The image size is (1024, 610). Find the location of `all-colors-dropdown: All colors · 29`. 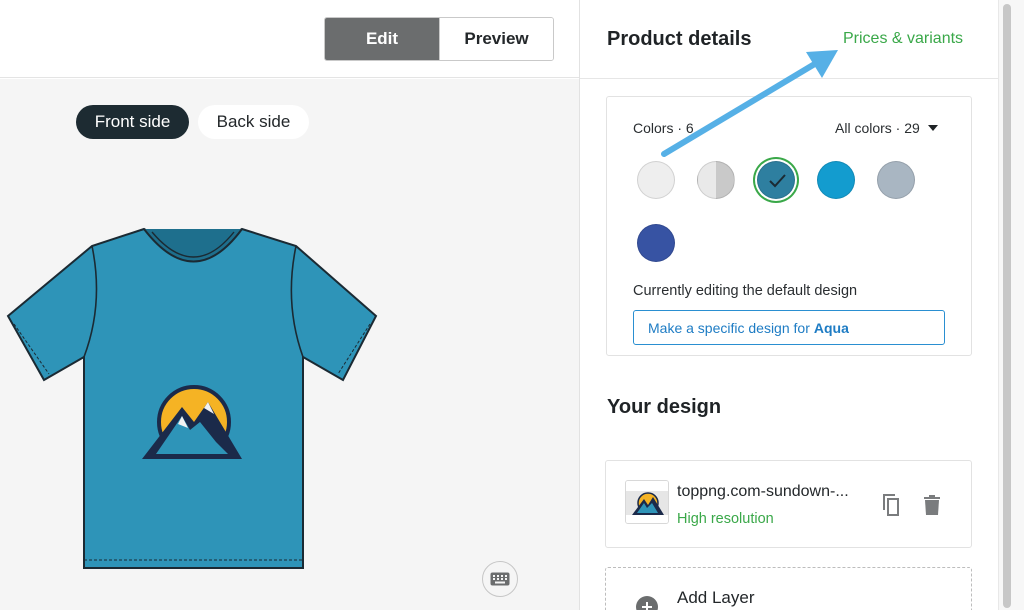

all-colors-dropdown: All colors · 29 is located at coordinates (886, 128).